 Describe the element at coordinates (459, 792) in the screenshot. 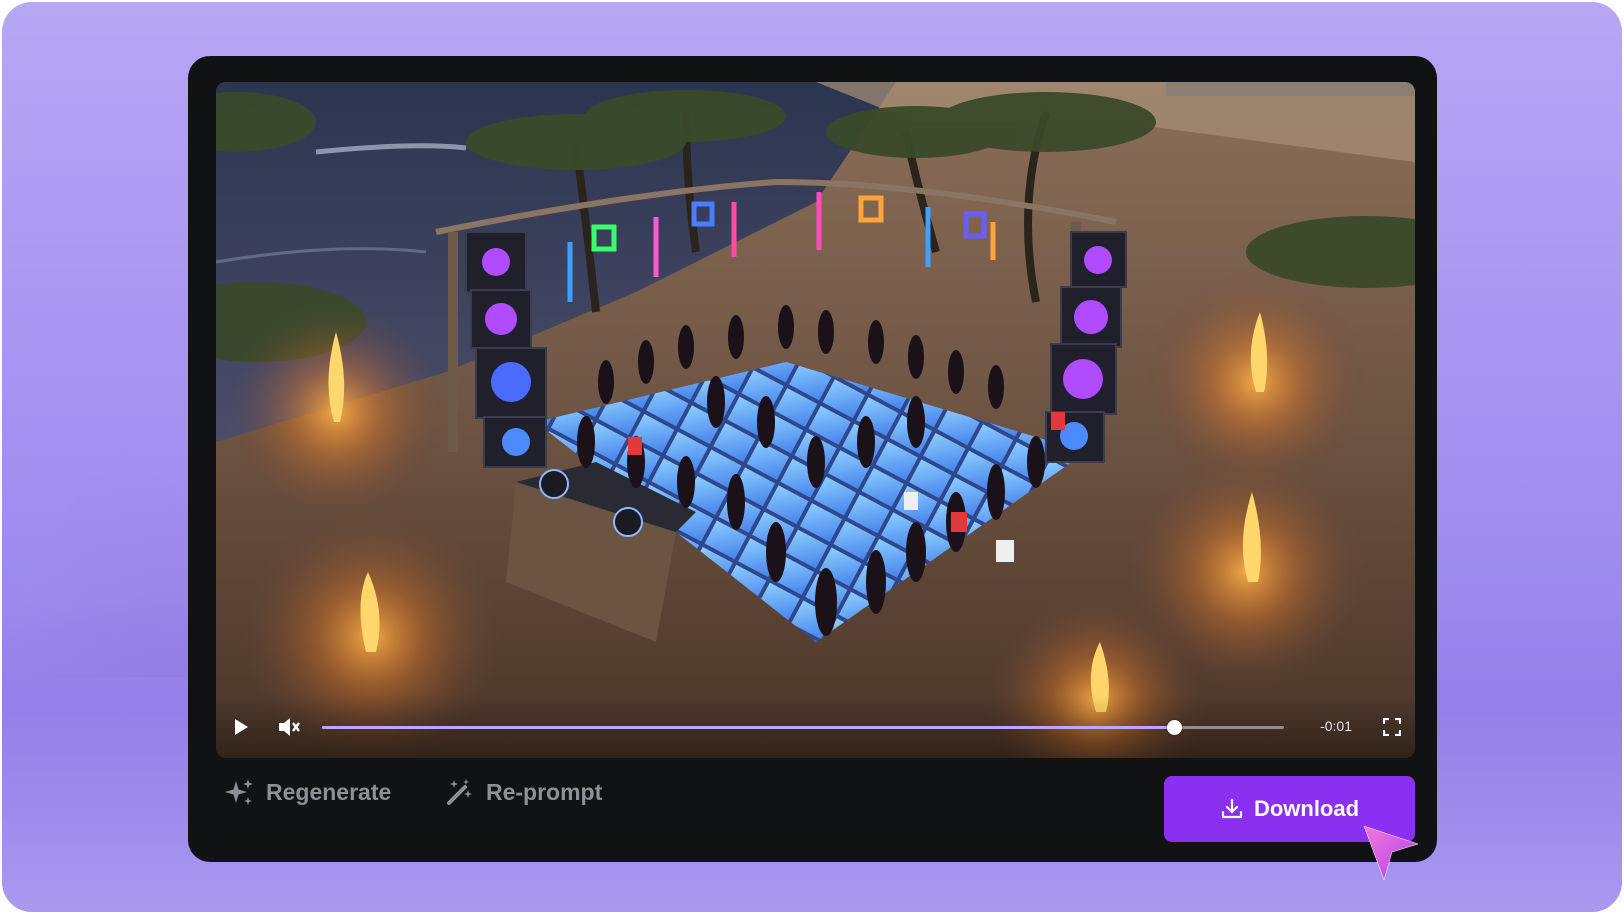

I see `magic-wand-icon` at that location.